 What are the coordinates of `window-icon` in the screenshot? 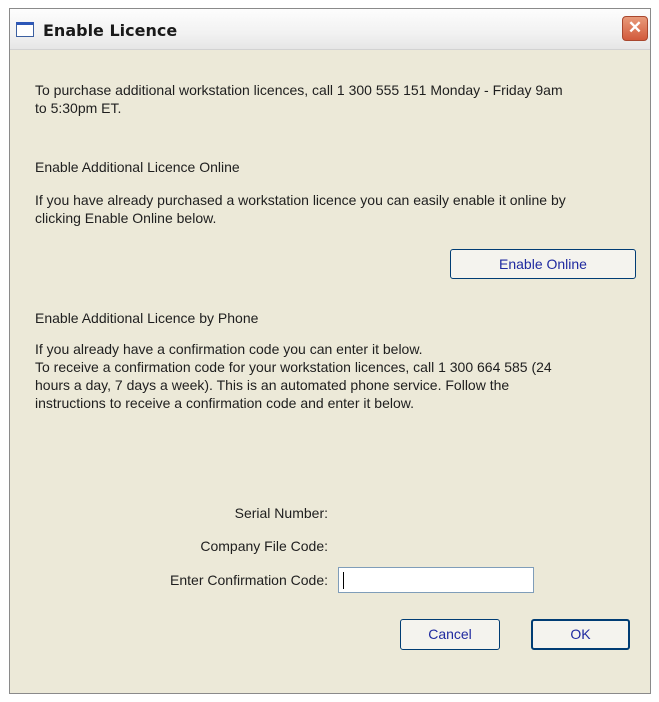 It's located at (25, 29).